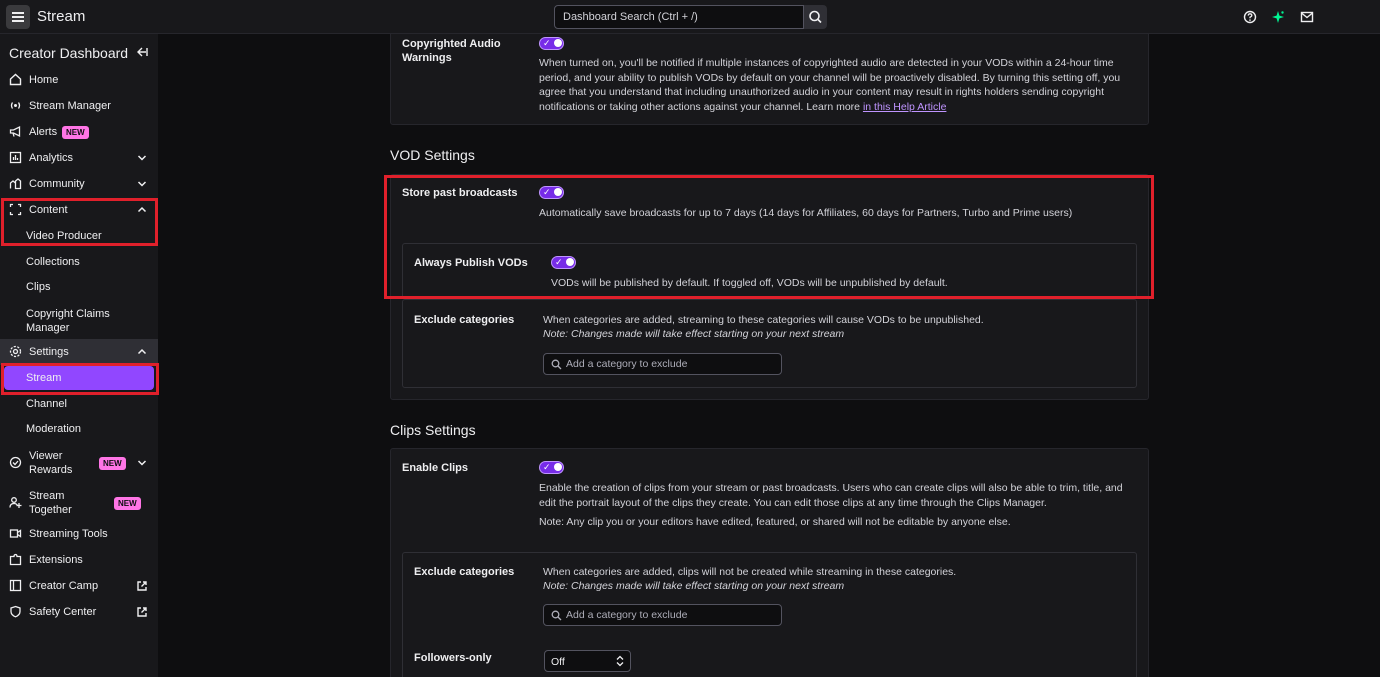 This screenshot has width=1380, height=677. I want to click on copyright-audio-toggle: ✓, so click(551, 43).